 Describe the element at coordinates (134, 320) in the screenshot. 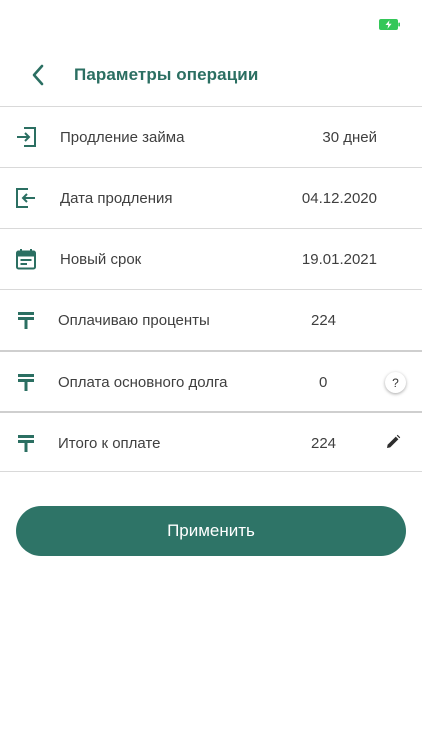

I see `row-label: Оплачиваю проценты` at that location.